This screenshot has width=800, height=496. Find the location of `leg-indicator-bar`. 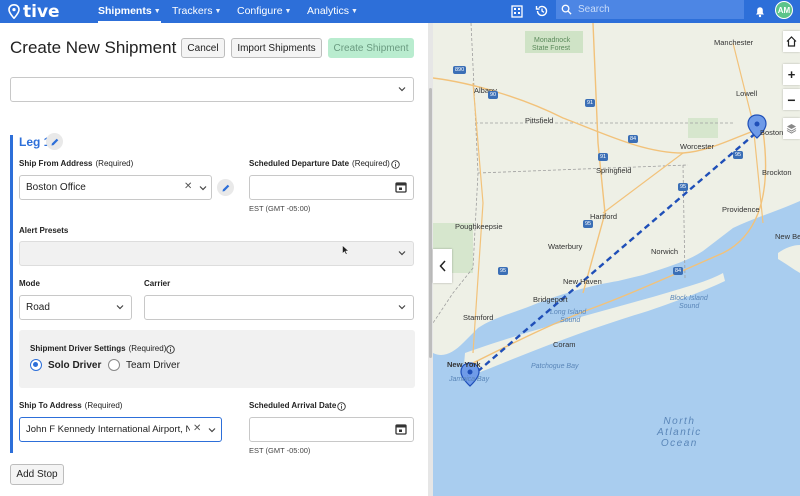

leg-indicator-bar is located at coordinates (11, 294).